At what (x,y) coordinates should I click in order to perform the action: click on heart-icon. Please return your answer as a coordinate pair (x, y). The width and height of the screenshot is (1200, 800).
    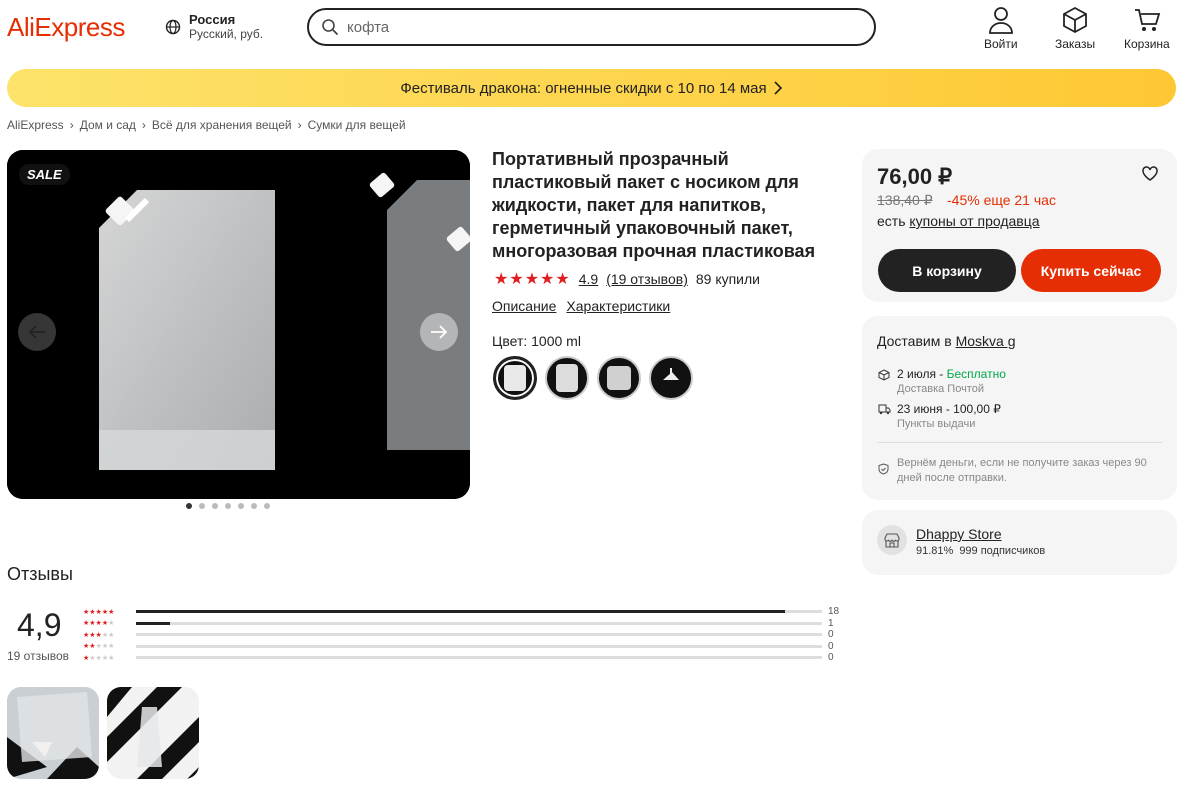
    Looking at the image, I should click on (1150, 173).